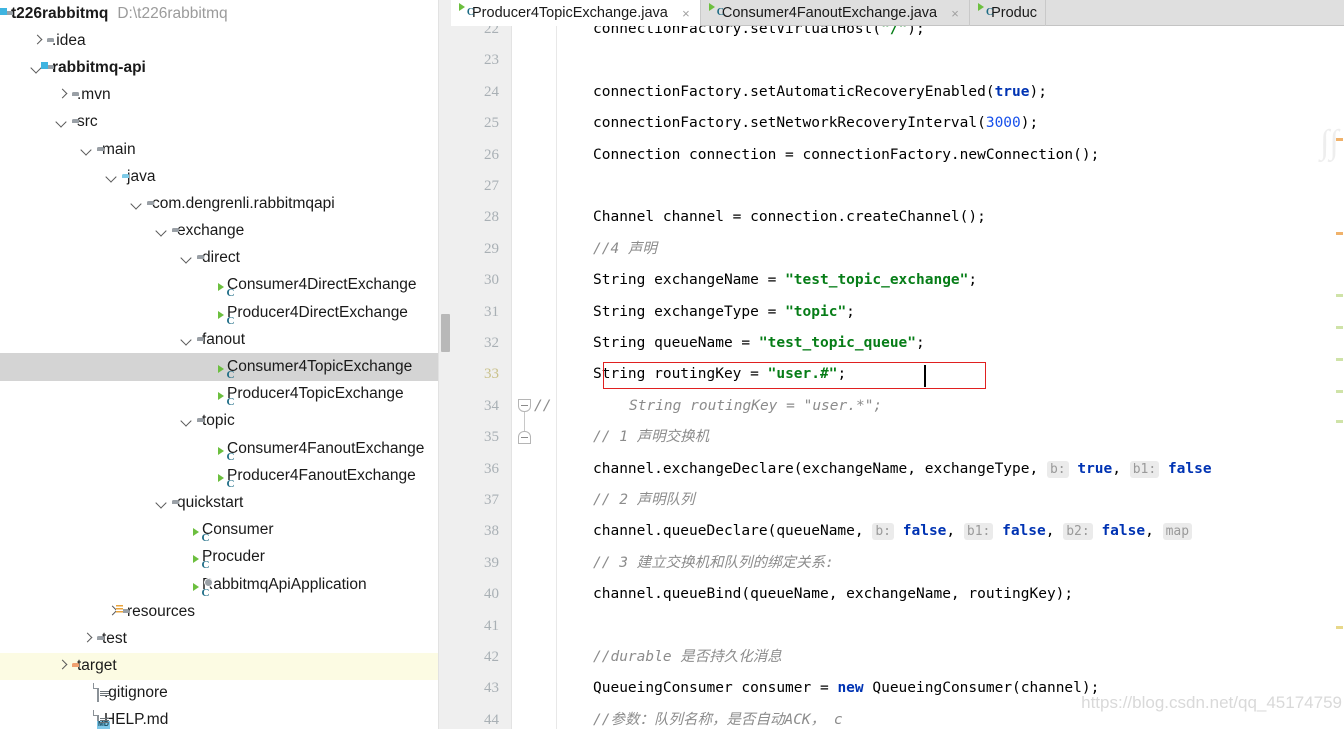 This screenshot has width=1344, height=729. What do you see at coordinates (225, 530) in the screenshot?
I see `tree-item-consumer: Consumer` at bounding box center [225, 530].